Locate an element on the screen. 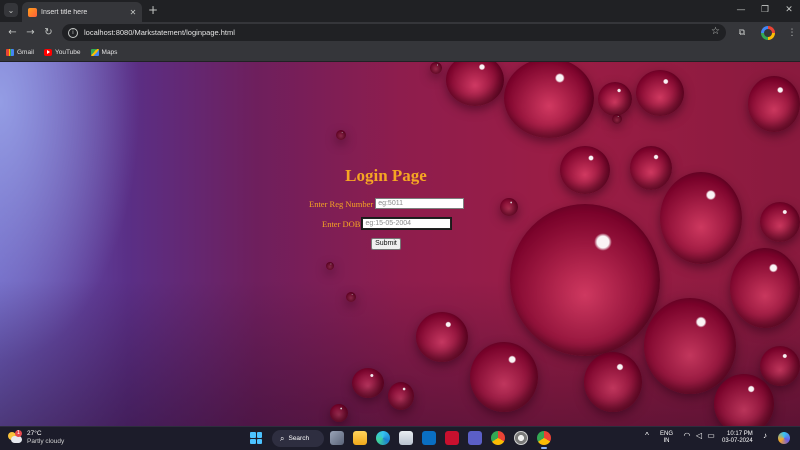 This screenshot has height=450, width=800. youtube-icon is located at coordinates (47, 52).